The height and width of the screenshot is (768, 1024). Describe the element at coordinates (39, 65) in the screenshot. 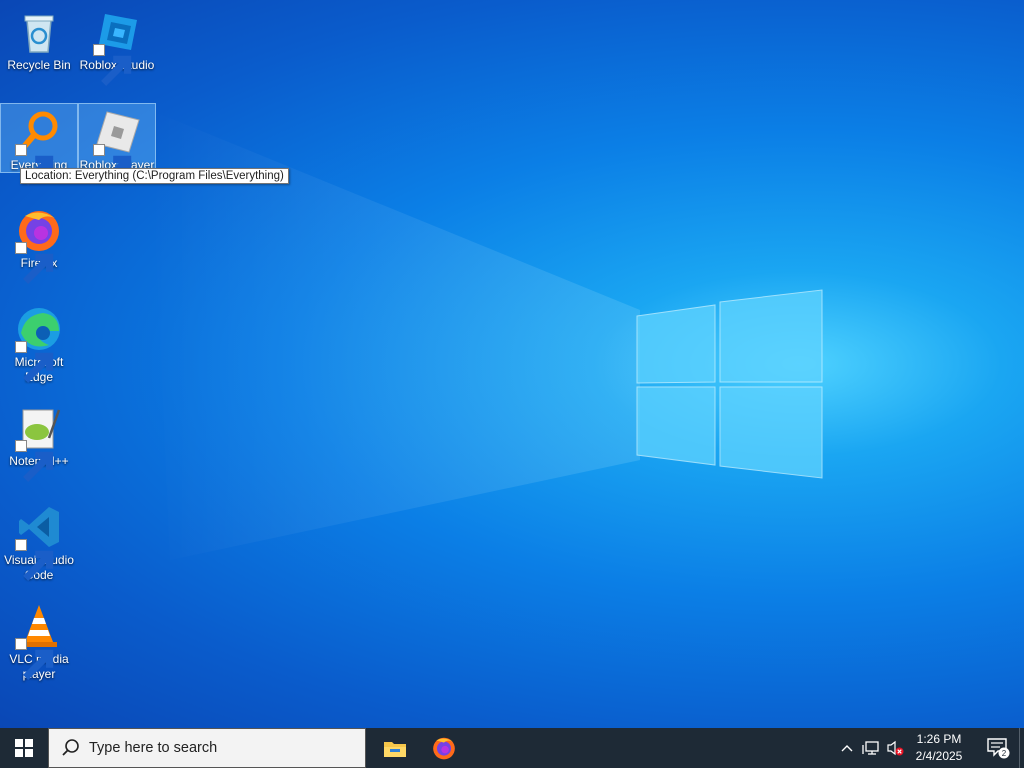

I see `desktop-icon-label: Recycle Bin` at that location.